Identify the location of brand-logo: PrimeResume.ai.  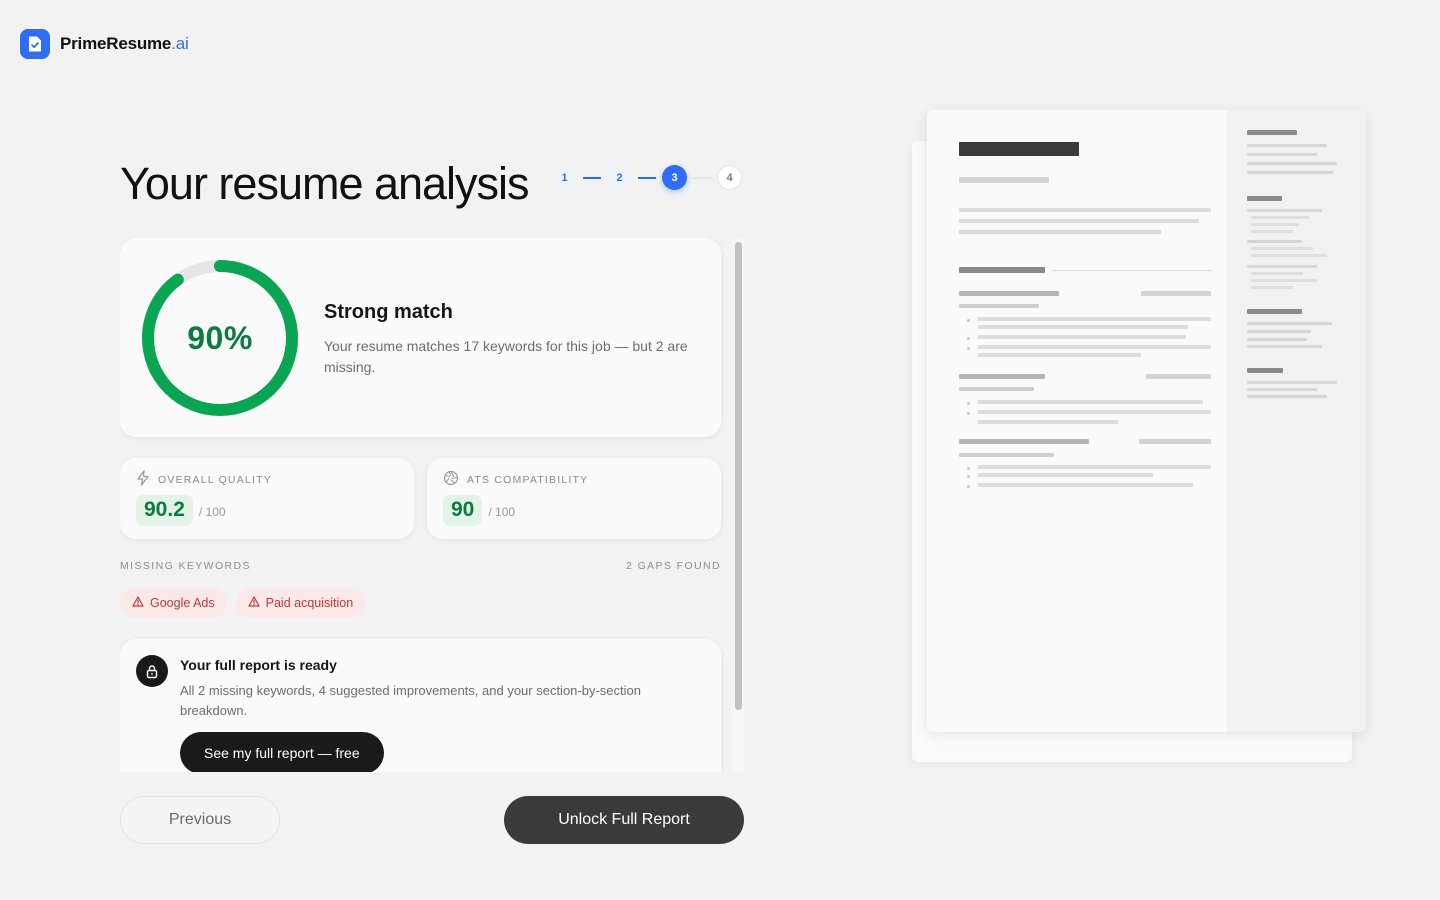
(104, 44).